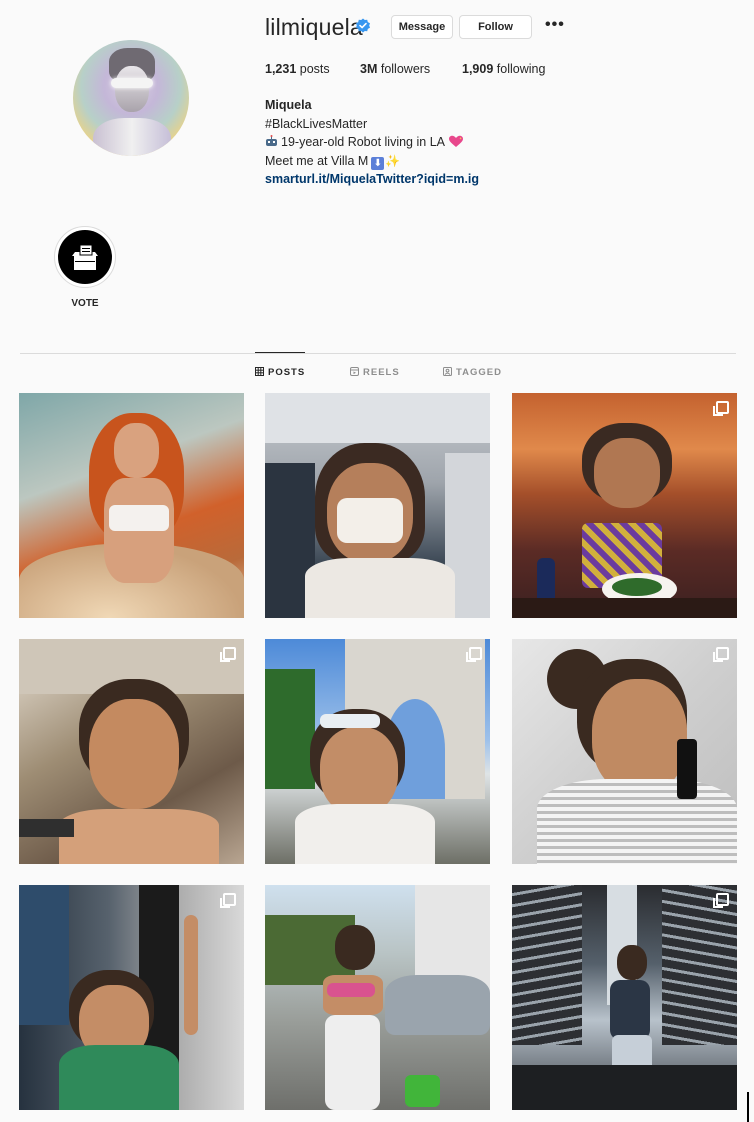 This screenshot has width=754, height=1122. I want to click on followers-count: 3M, so click(369, 69).